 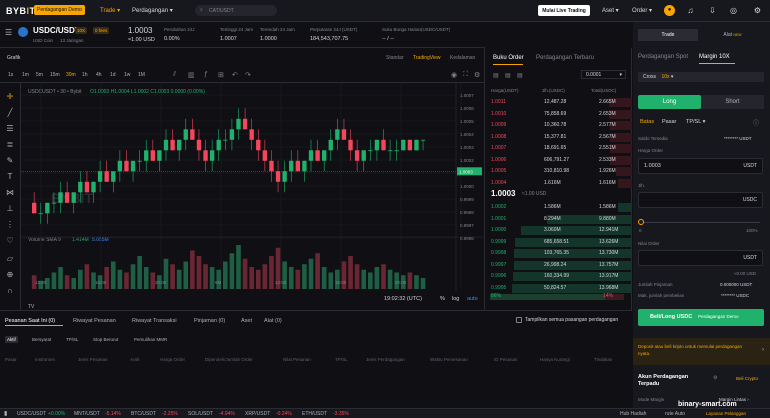 What do you see at coordinates (71, 75) in the screenshot?
I see `interval-30m: 30m` at bounding box center [71, 75].